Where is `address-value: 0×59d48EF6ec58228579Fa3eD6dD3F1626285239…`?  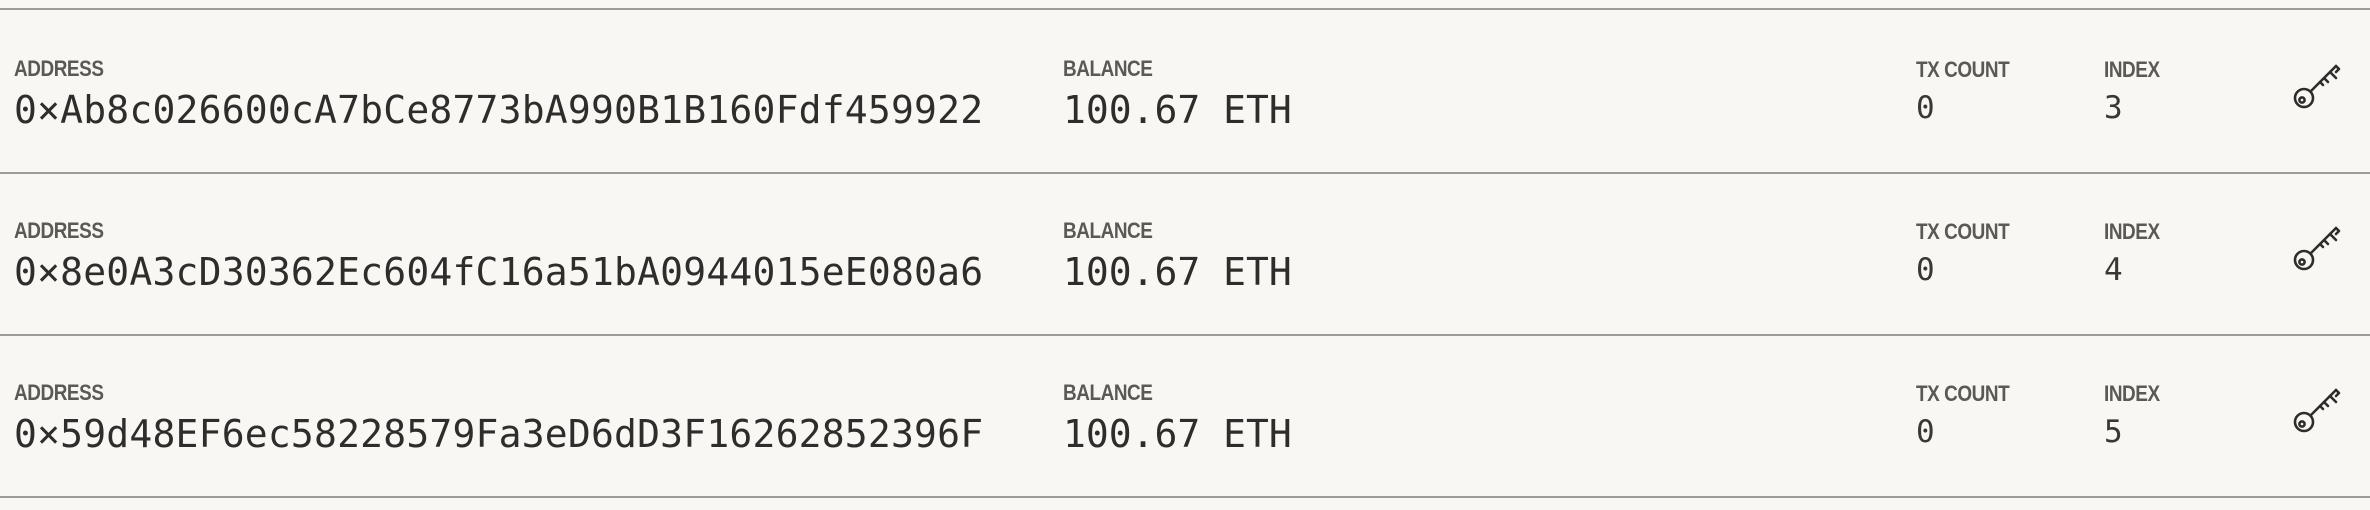 address-value: 0×59d48EF6ec58228579Fa3eD6dD3F1626285239… is located at coordinates (498, 434).